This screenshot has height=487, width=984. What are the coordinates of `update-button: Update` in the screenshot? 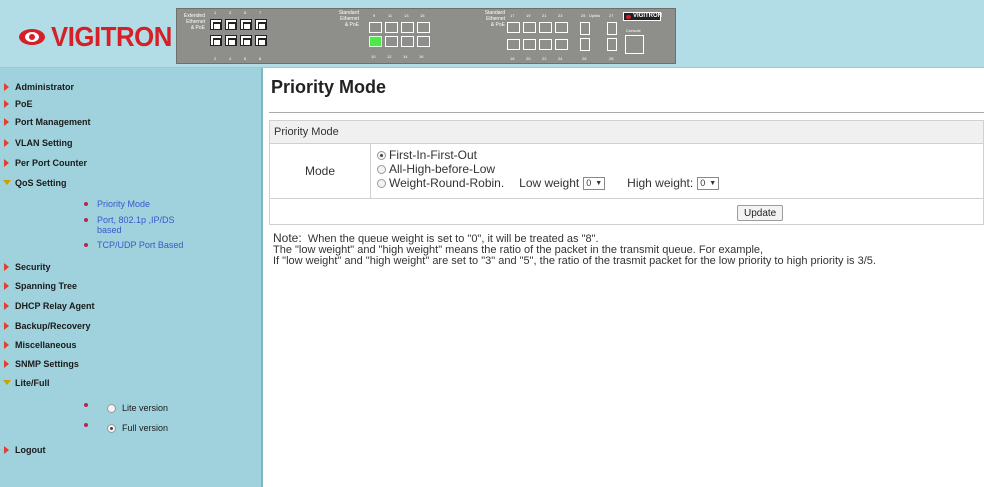 It's located at (760, 213).